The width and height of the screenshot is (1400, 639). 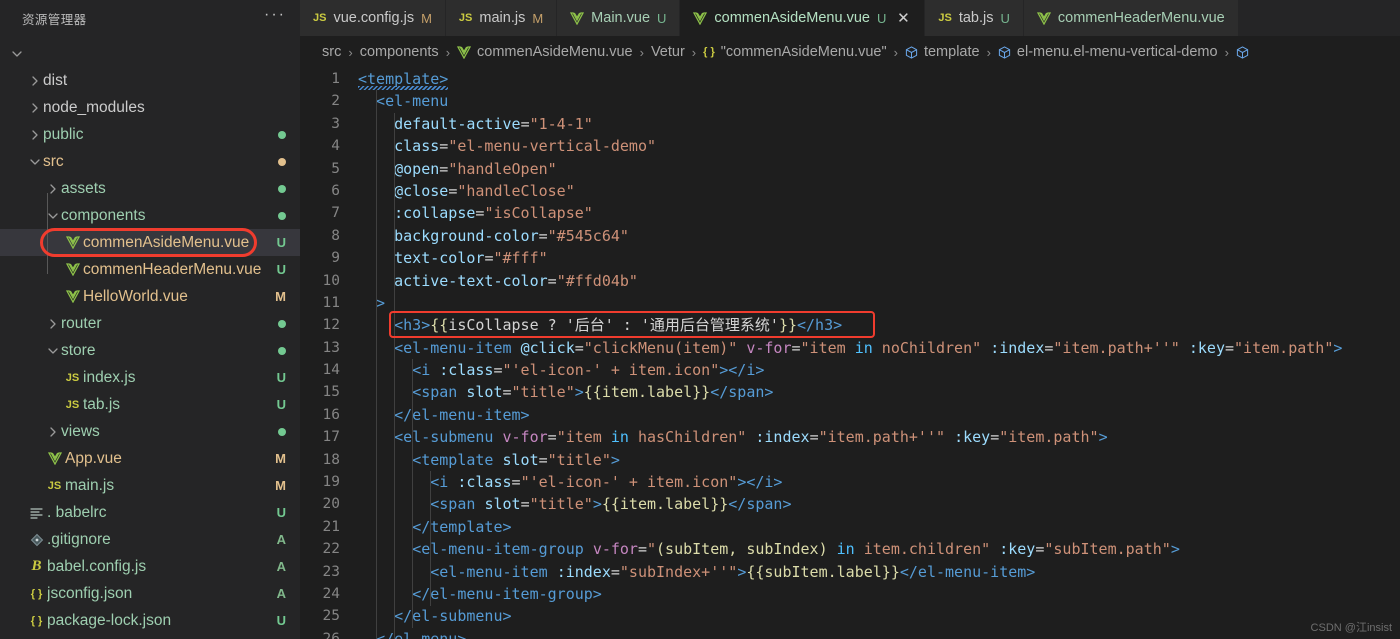 What do you see at coordinates (150, 53) in the screenshot?
I see `tree-root` at bounding box center [150, 53].